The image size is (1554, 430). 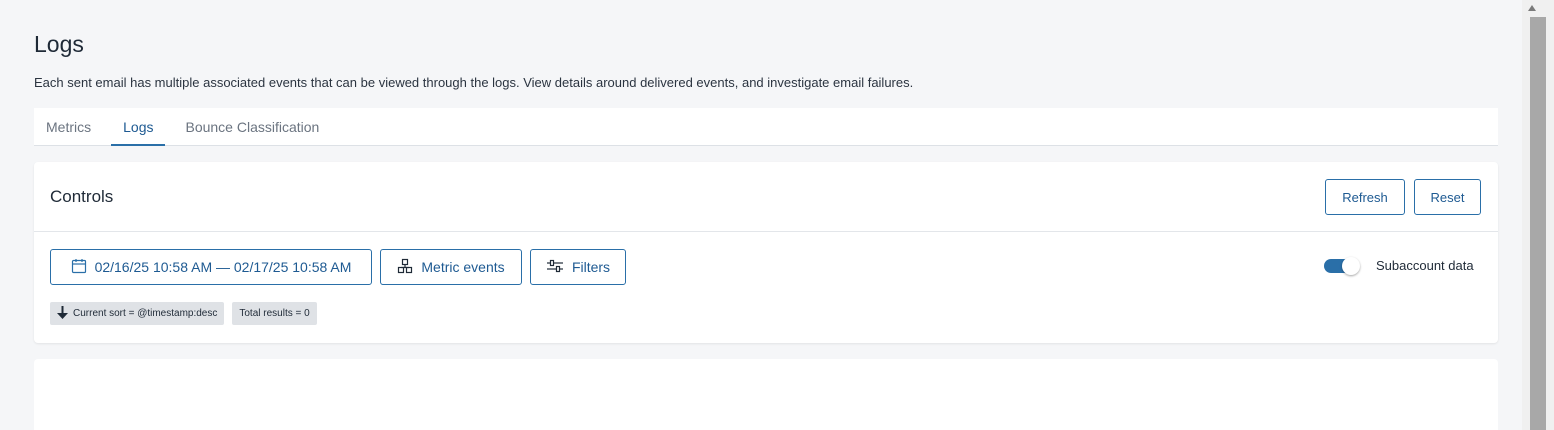 What do you see at coordinates (766, 127) in the screenshot?
I see `tab-bar: Metrics Logs Bounce Classification` at bounding box center [766, 127].